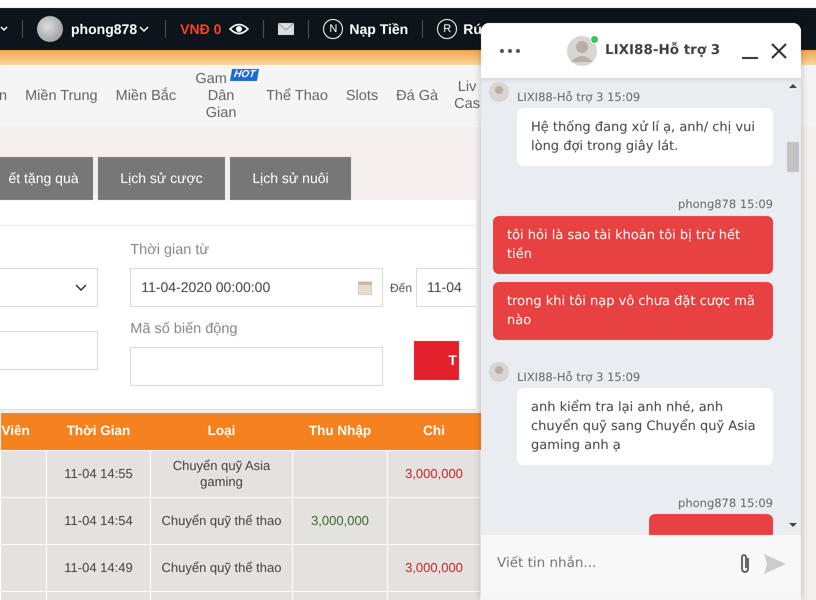  What do you see at coordinates (161, 178) in the screenshot?
I see `tab: Lịch sử cược` at bounding box center [161, 178].